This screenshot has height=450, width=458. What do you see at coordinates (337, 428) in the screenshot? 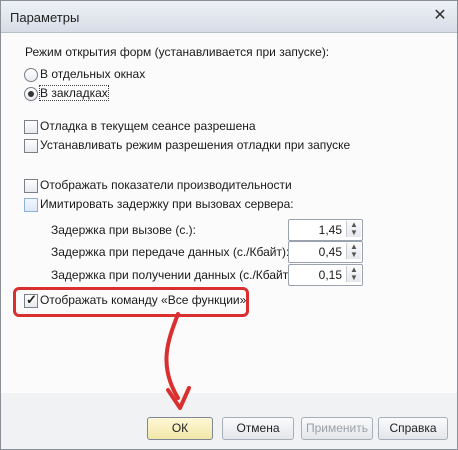
I see `apply-button: Применить` at bounding box center [337, 428].